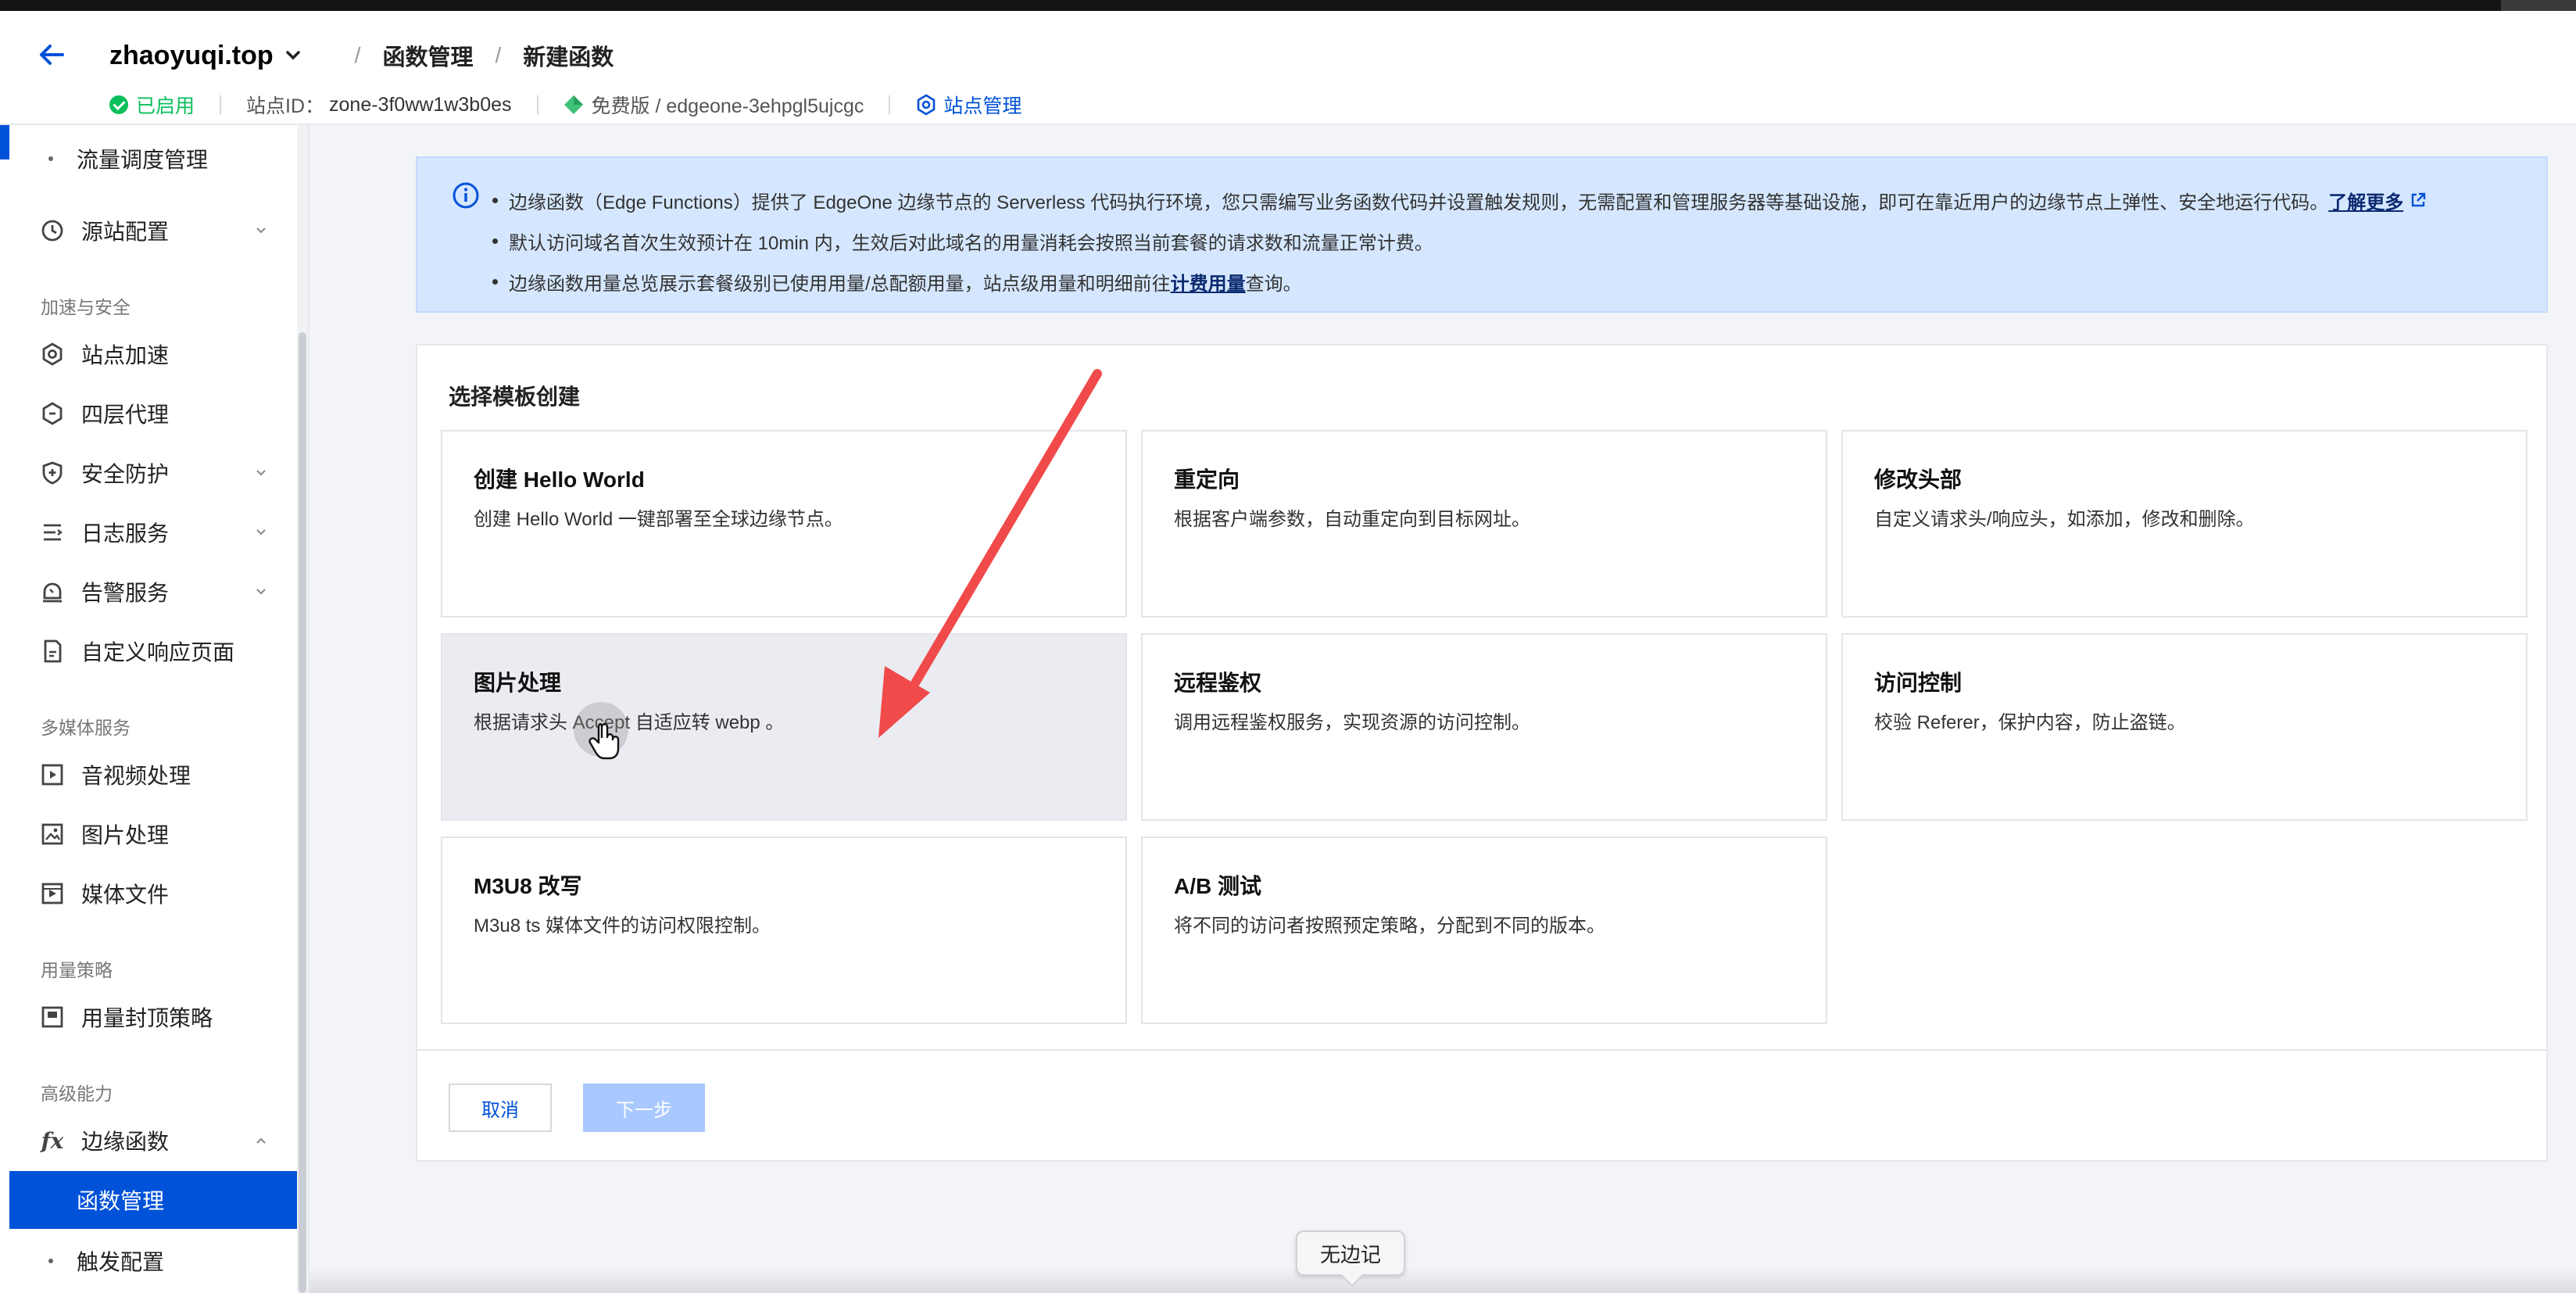 Image resolution: width=2576 pixels, height=1293 pixels. I want to click on history-icon, so click(52, 230).